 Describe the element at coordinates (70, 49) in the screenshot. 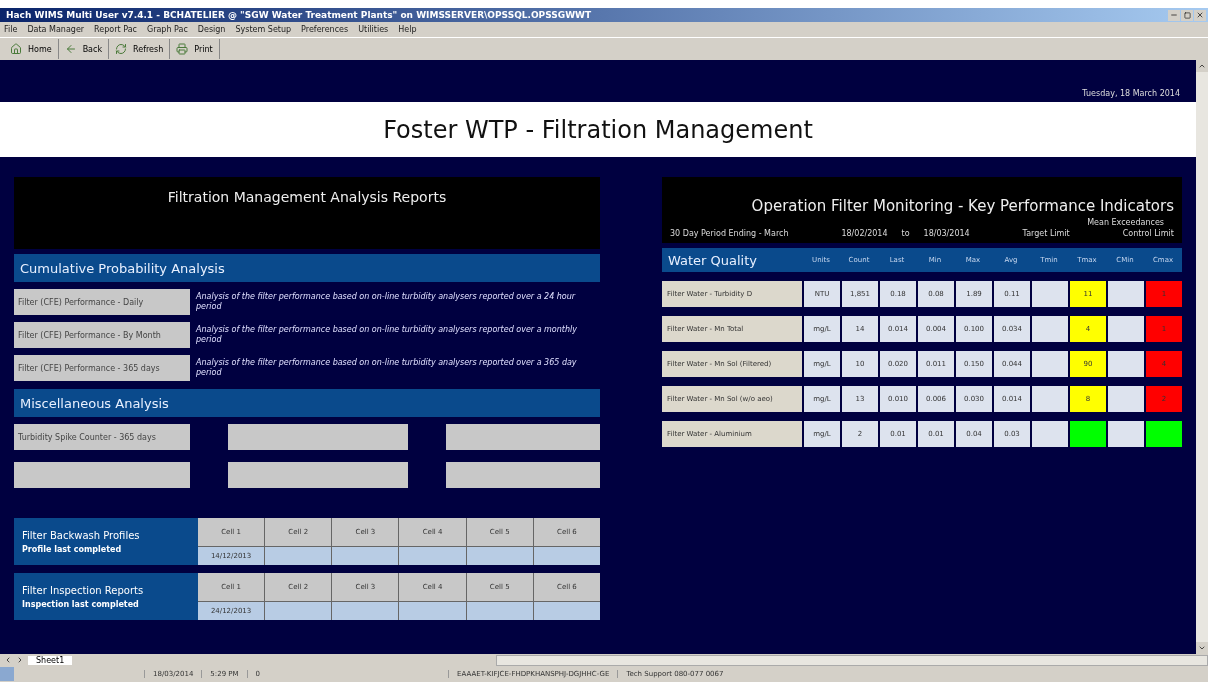

I see `back-arrow-icon` at that location.